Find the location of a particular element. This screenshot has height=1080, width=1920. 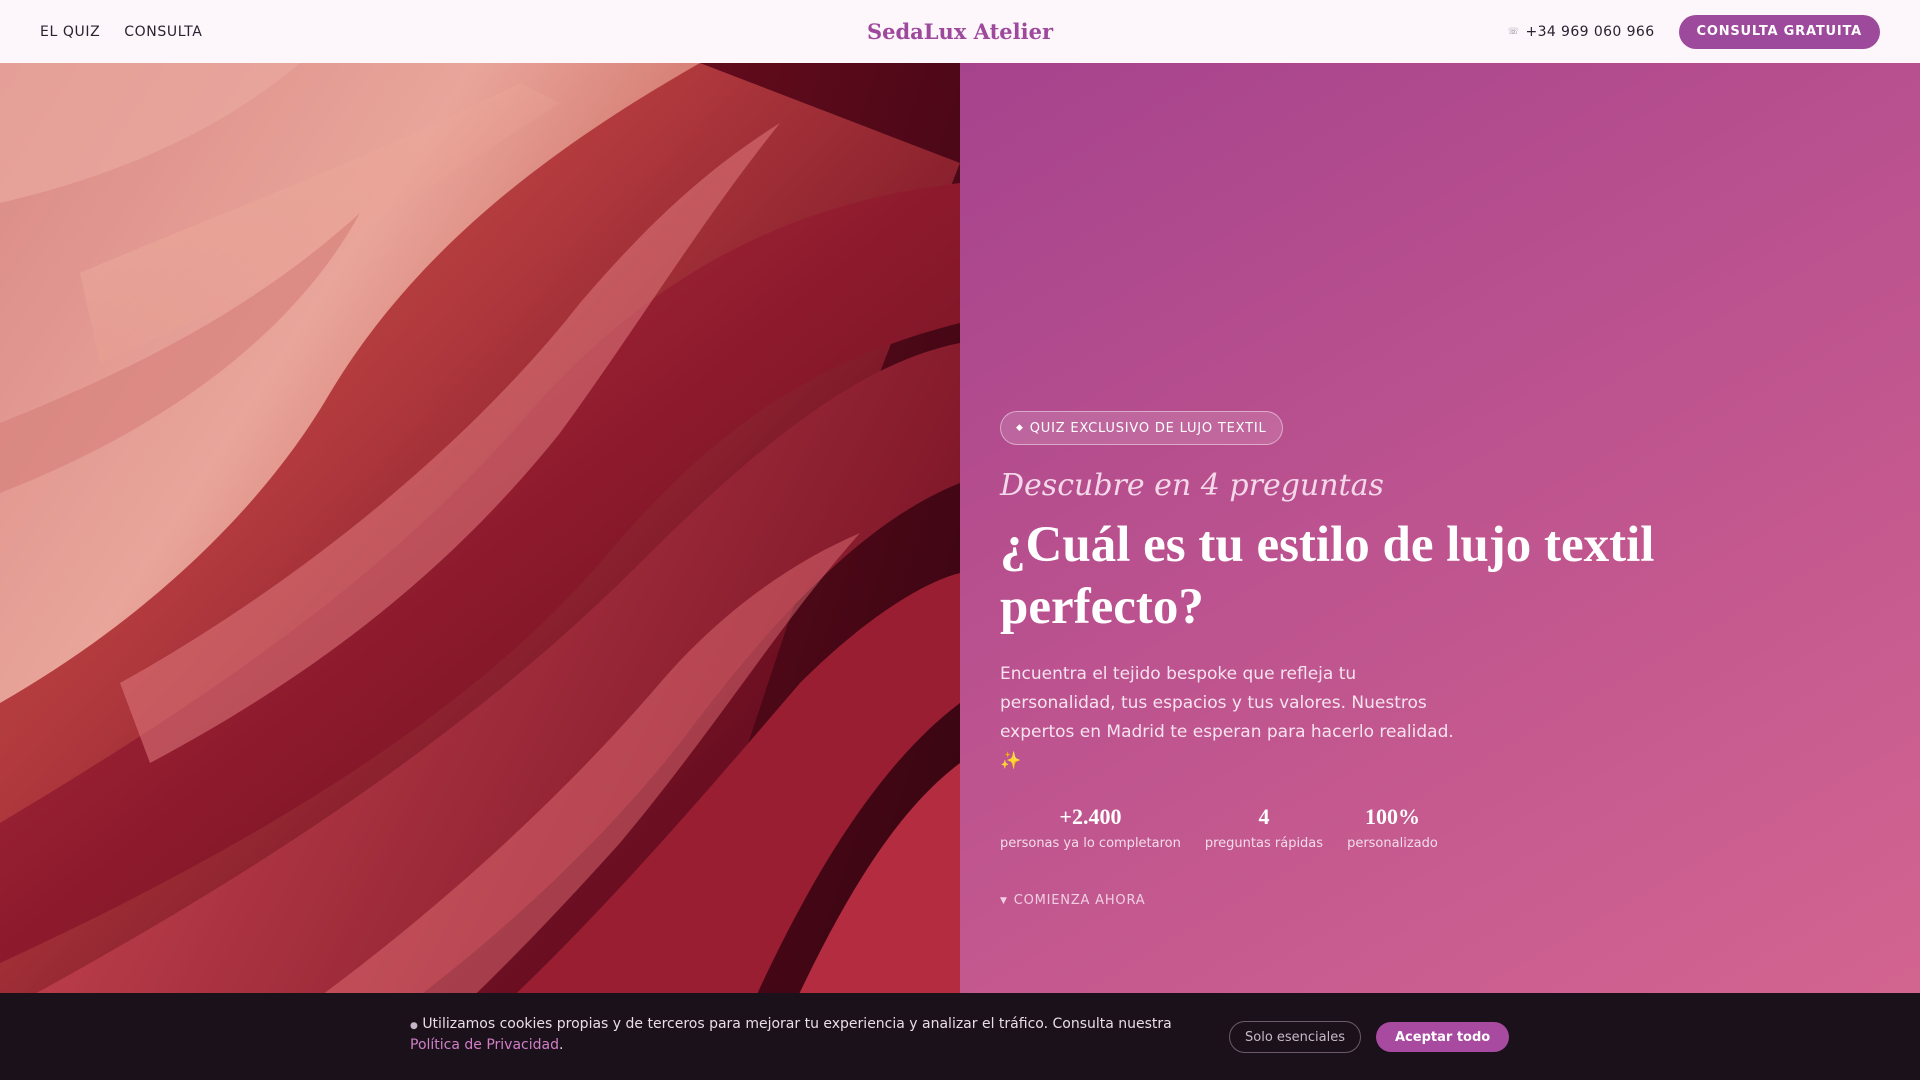

stat-label: preguntas rápidas is located at coordinates (1264, 843).